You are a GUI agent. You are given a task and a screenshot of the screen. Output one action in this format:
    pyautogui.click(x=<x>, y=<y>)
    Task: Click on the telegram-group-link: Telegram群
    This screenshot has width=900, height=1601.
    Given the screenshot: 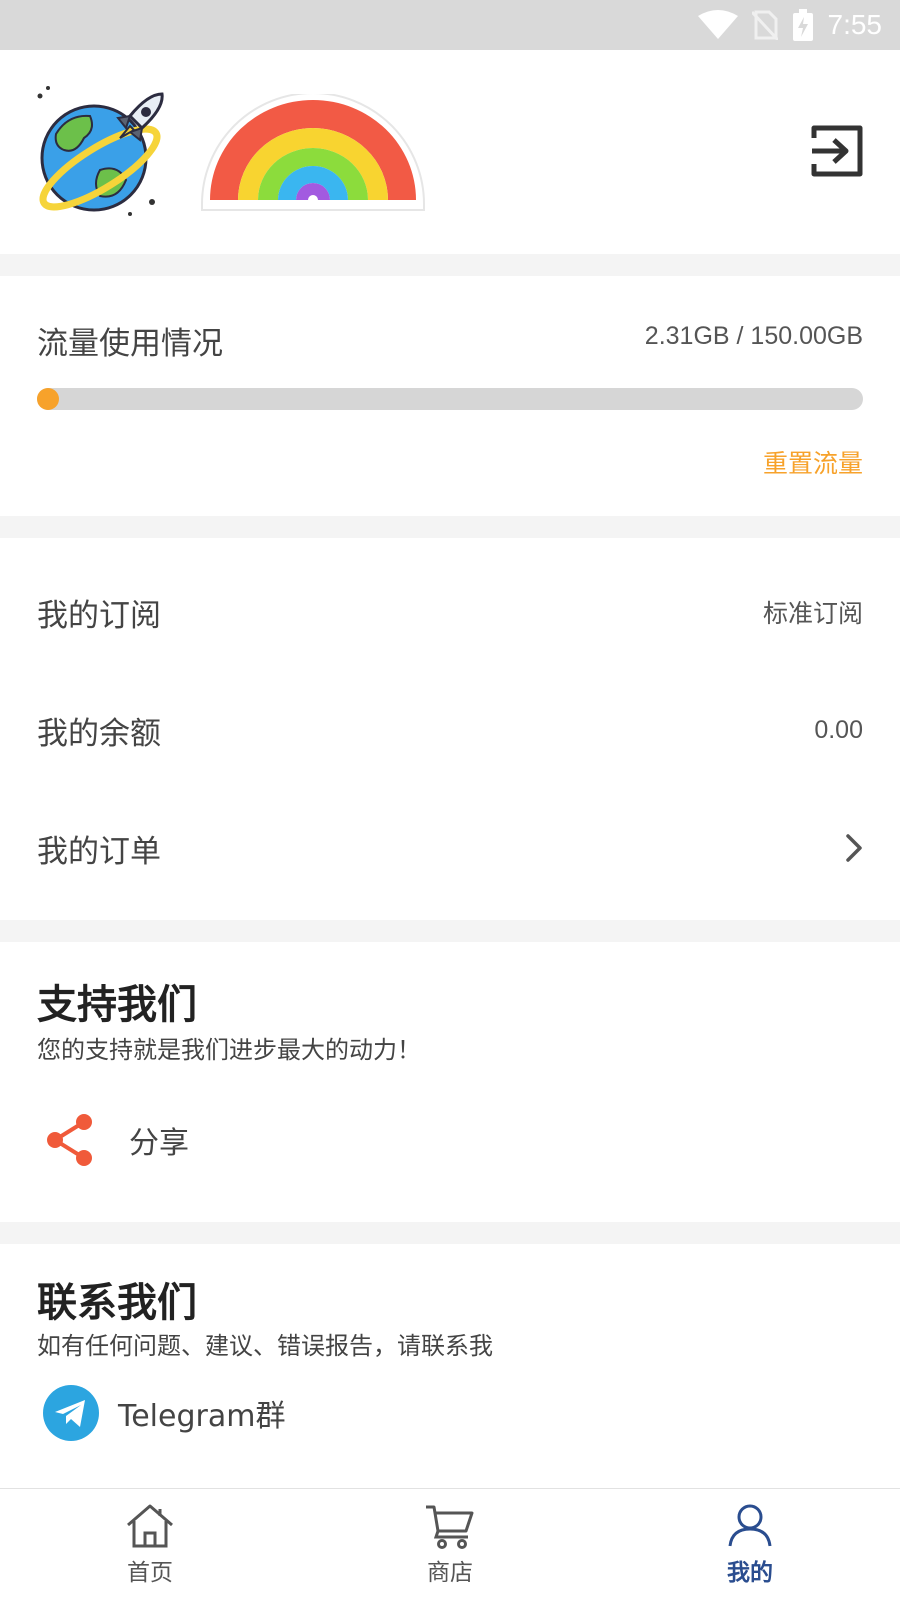 What is the action you would take?
    pyautogui.click(x=163, y=1413)
    